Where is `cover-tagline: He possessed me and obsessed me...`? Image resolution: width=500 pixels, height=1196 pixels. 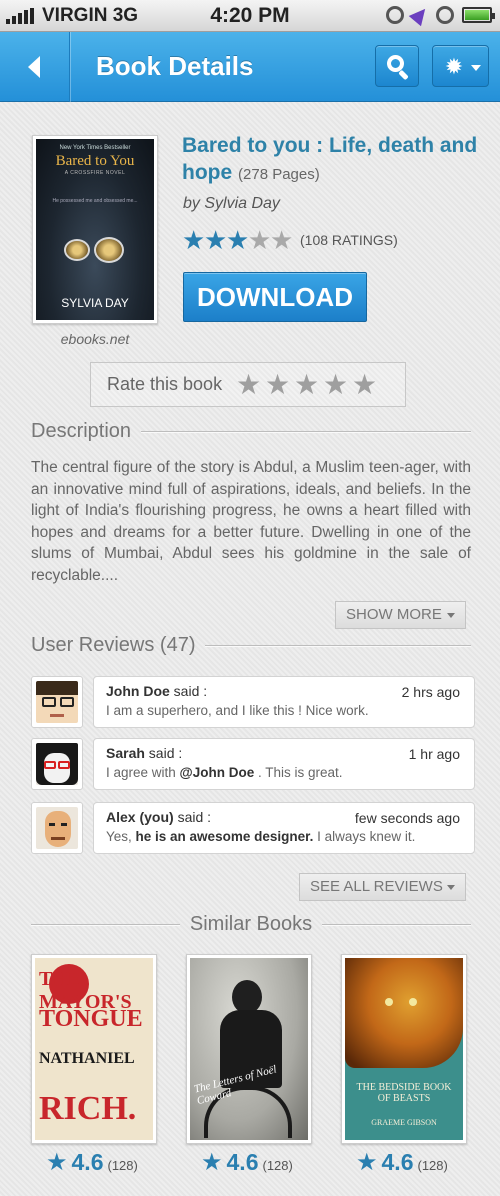
cover-tagline: He possessed me and obsessed me... is located at coordinates (95, 201).